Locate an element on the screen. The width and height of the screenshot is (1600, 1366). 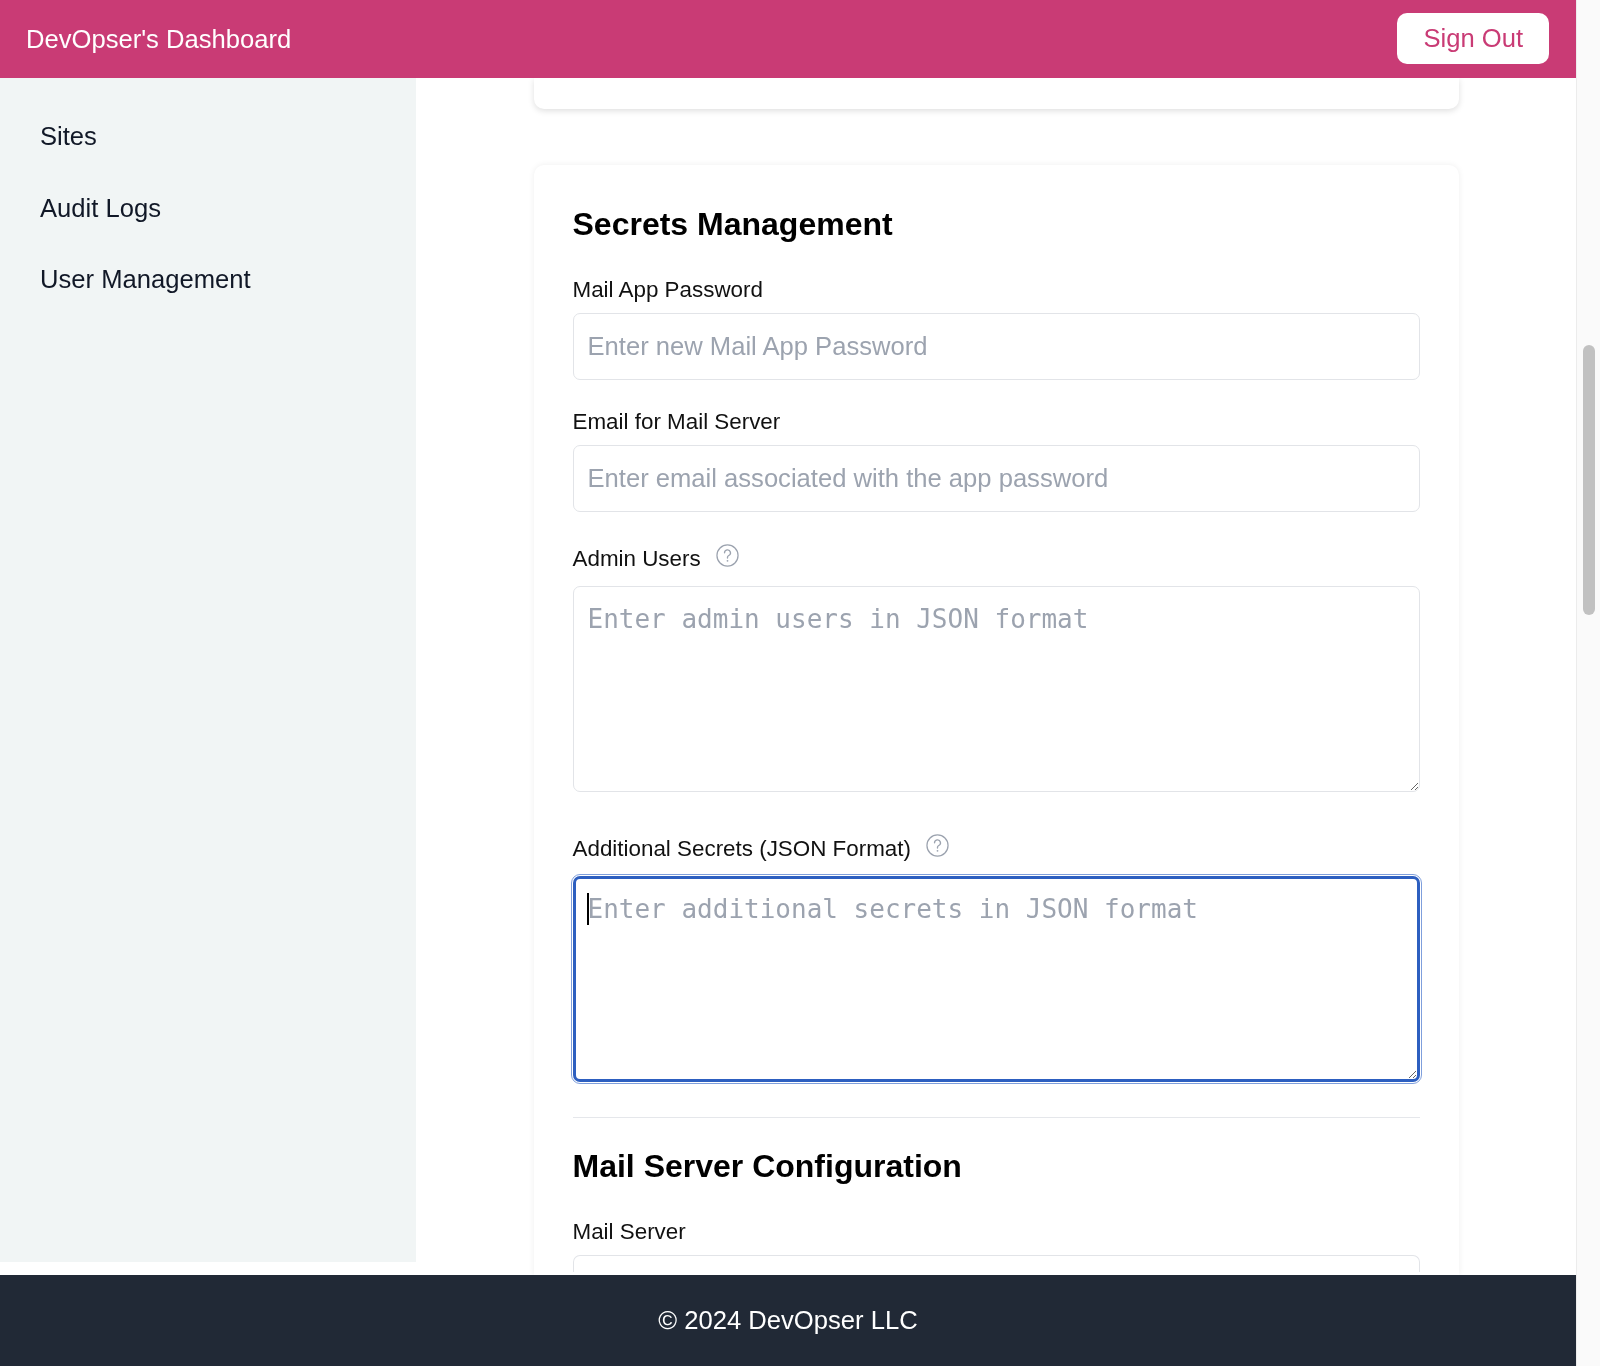
copyright-text: © 2024 DevOpser LLC is located at coordinates (788, 1320).